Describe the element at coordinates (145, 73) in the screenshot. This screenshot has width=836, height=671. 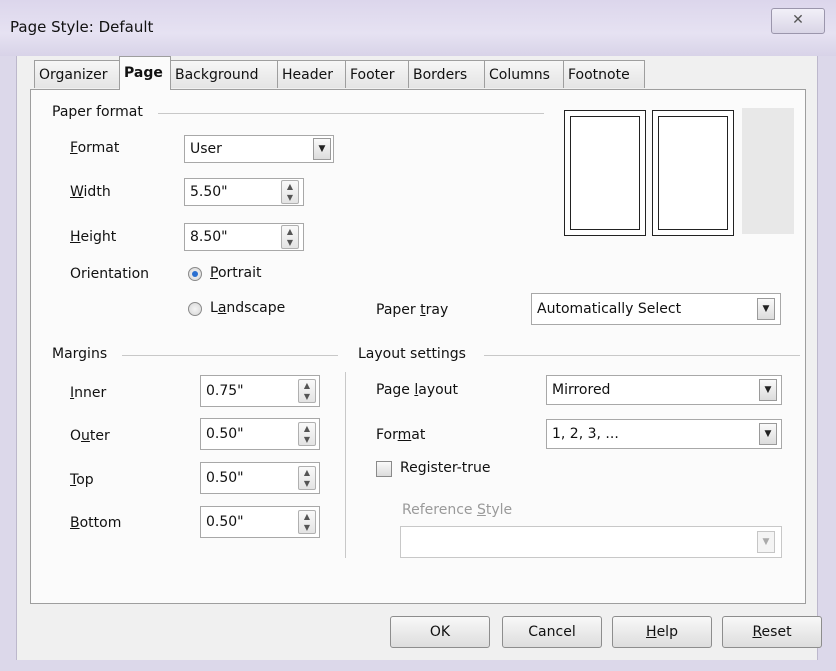
I see `tab-page: Page` at that location.